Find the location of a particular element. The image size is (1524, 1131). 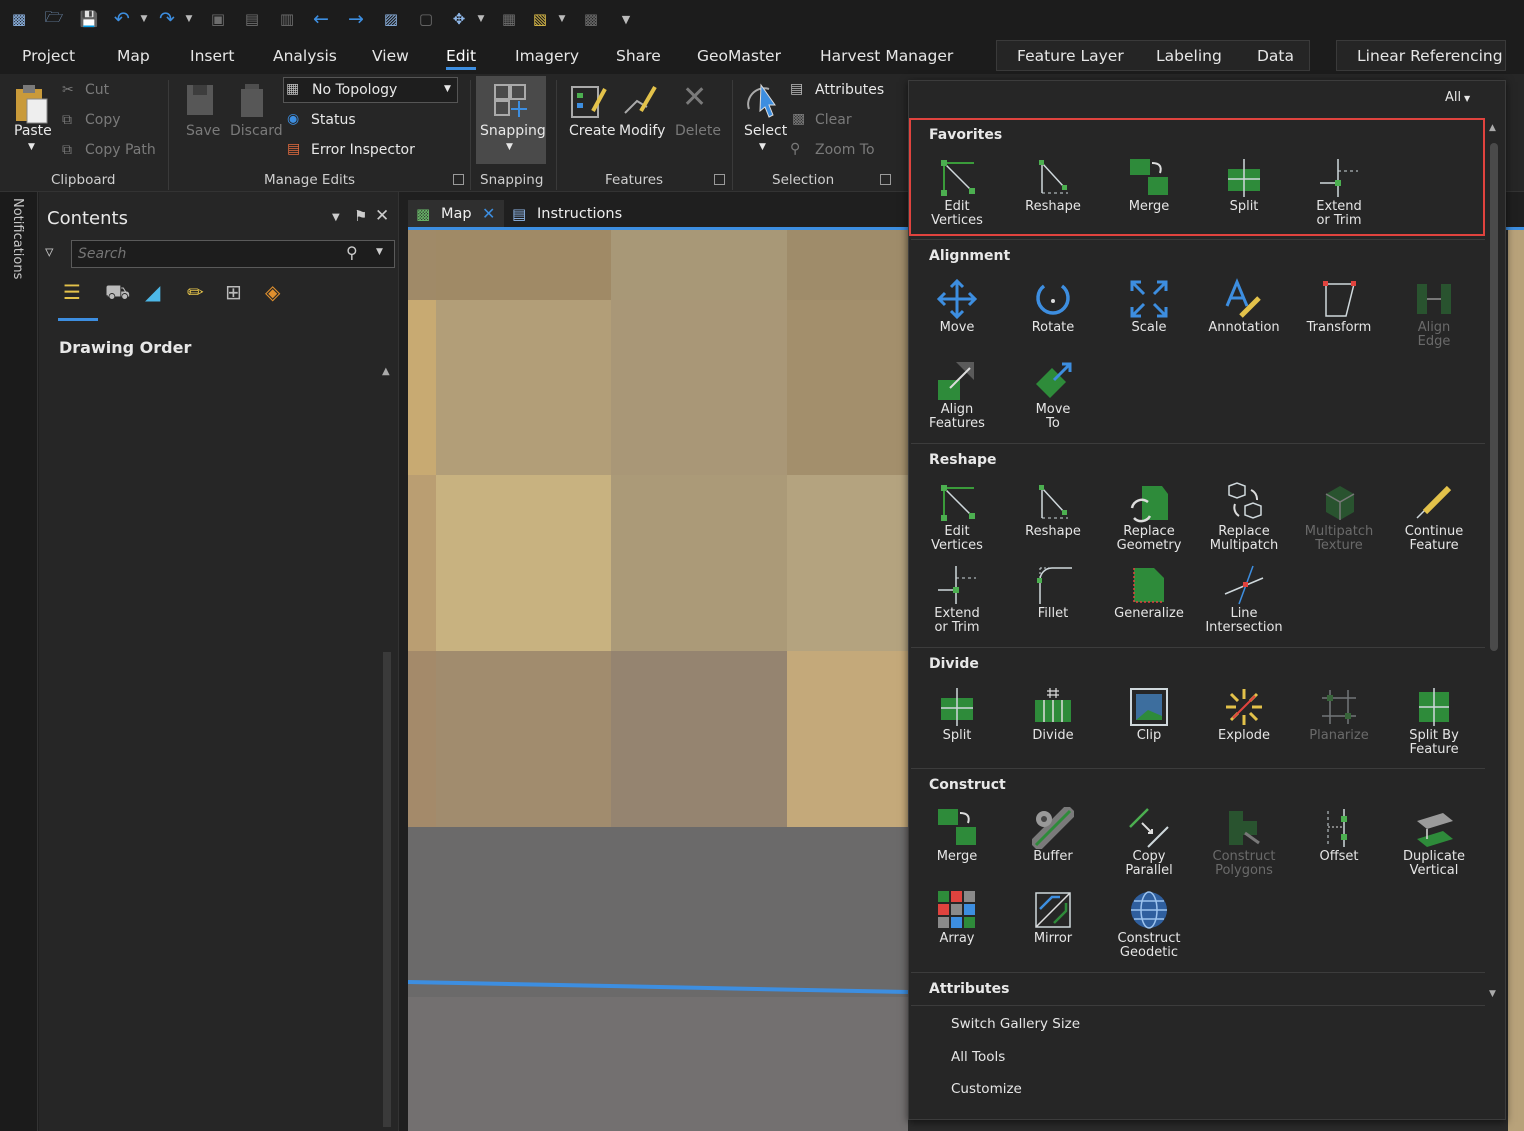

list-by-labeling-icon: ◈ is located at coordinates (272, 292).